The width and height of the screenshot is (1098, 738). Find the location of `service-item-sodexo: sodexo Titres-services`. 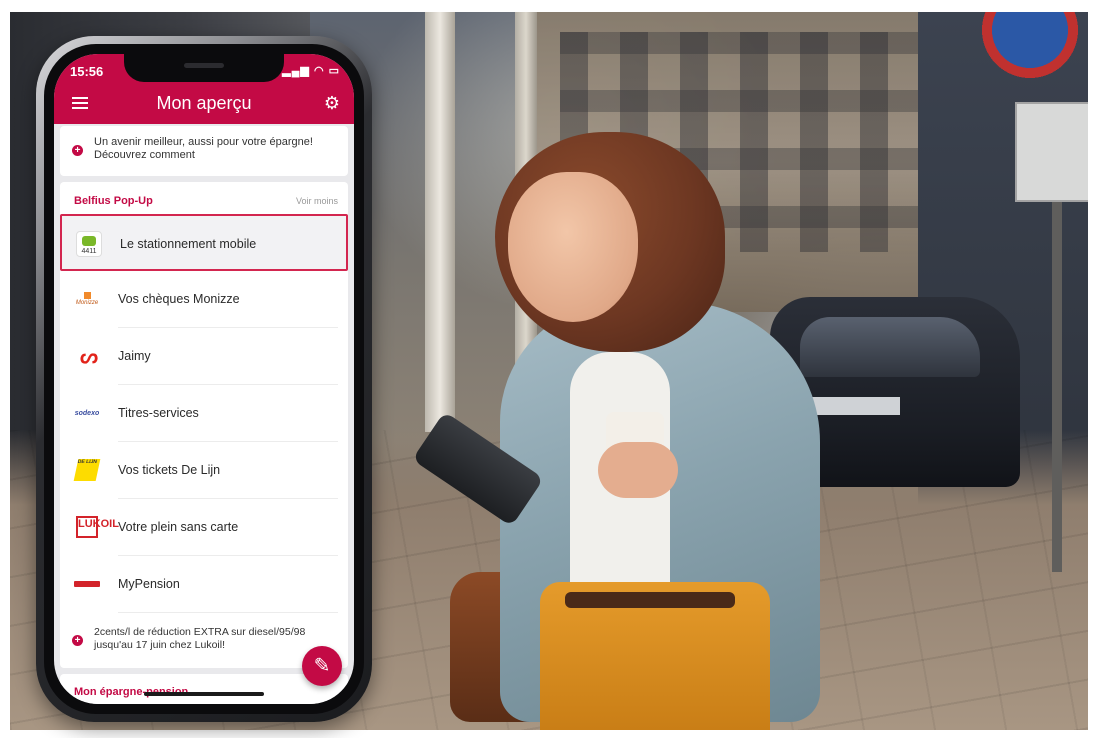

service-item-sodexo: sodexo Titres-services is located at coordinates (204, 413).